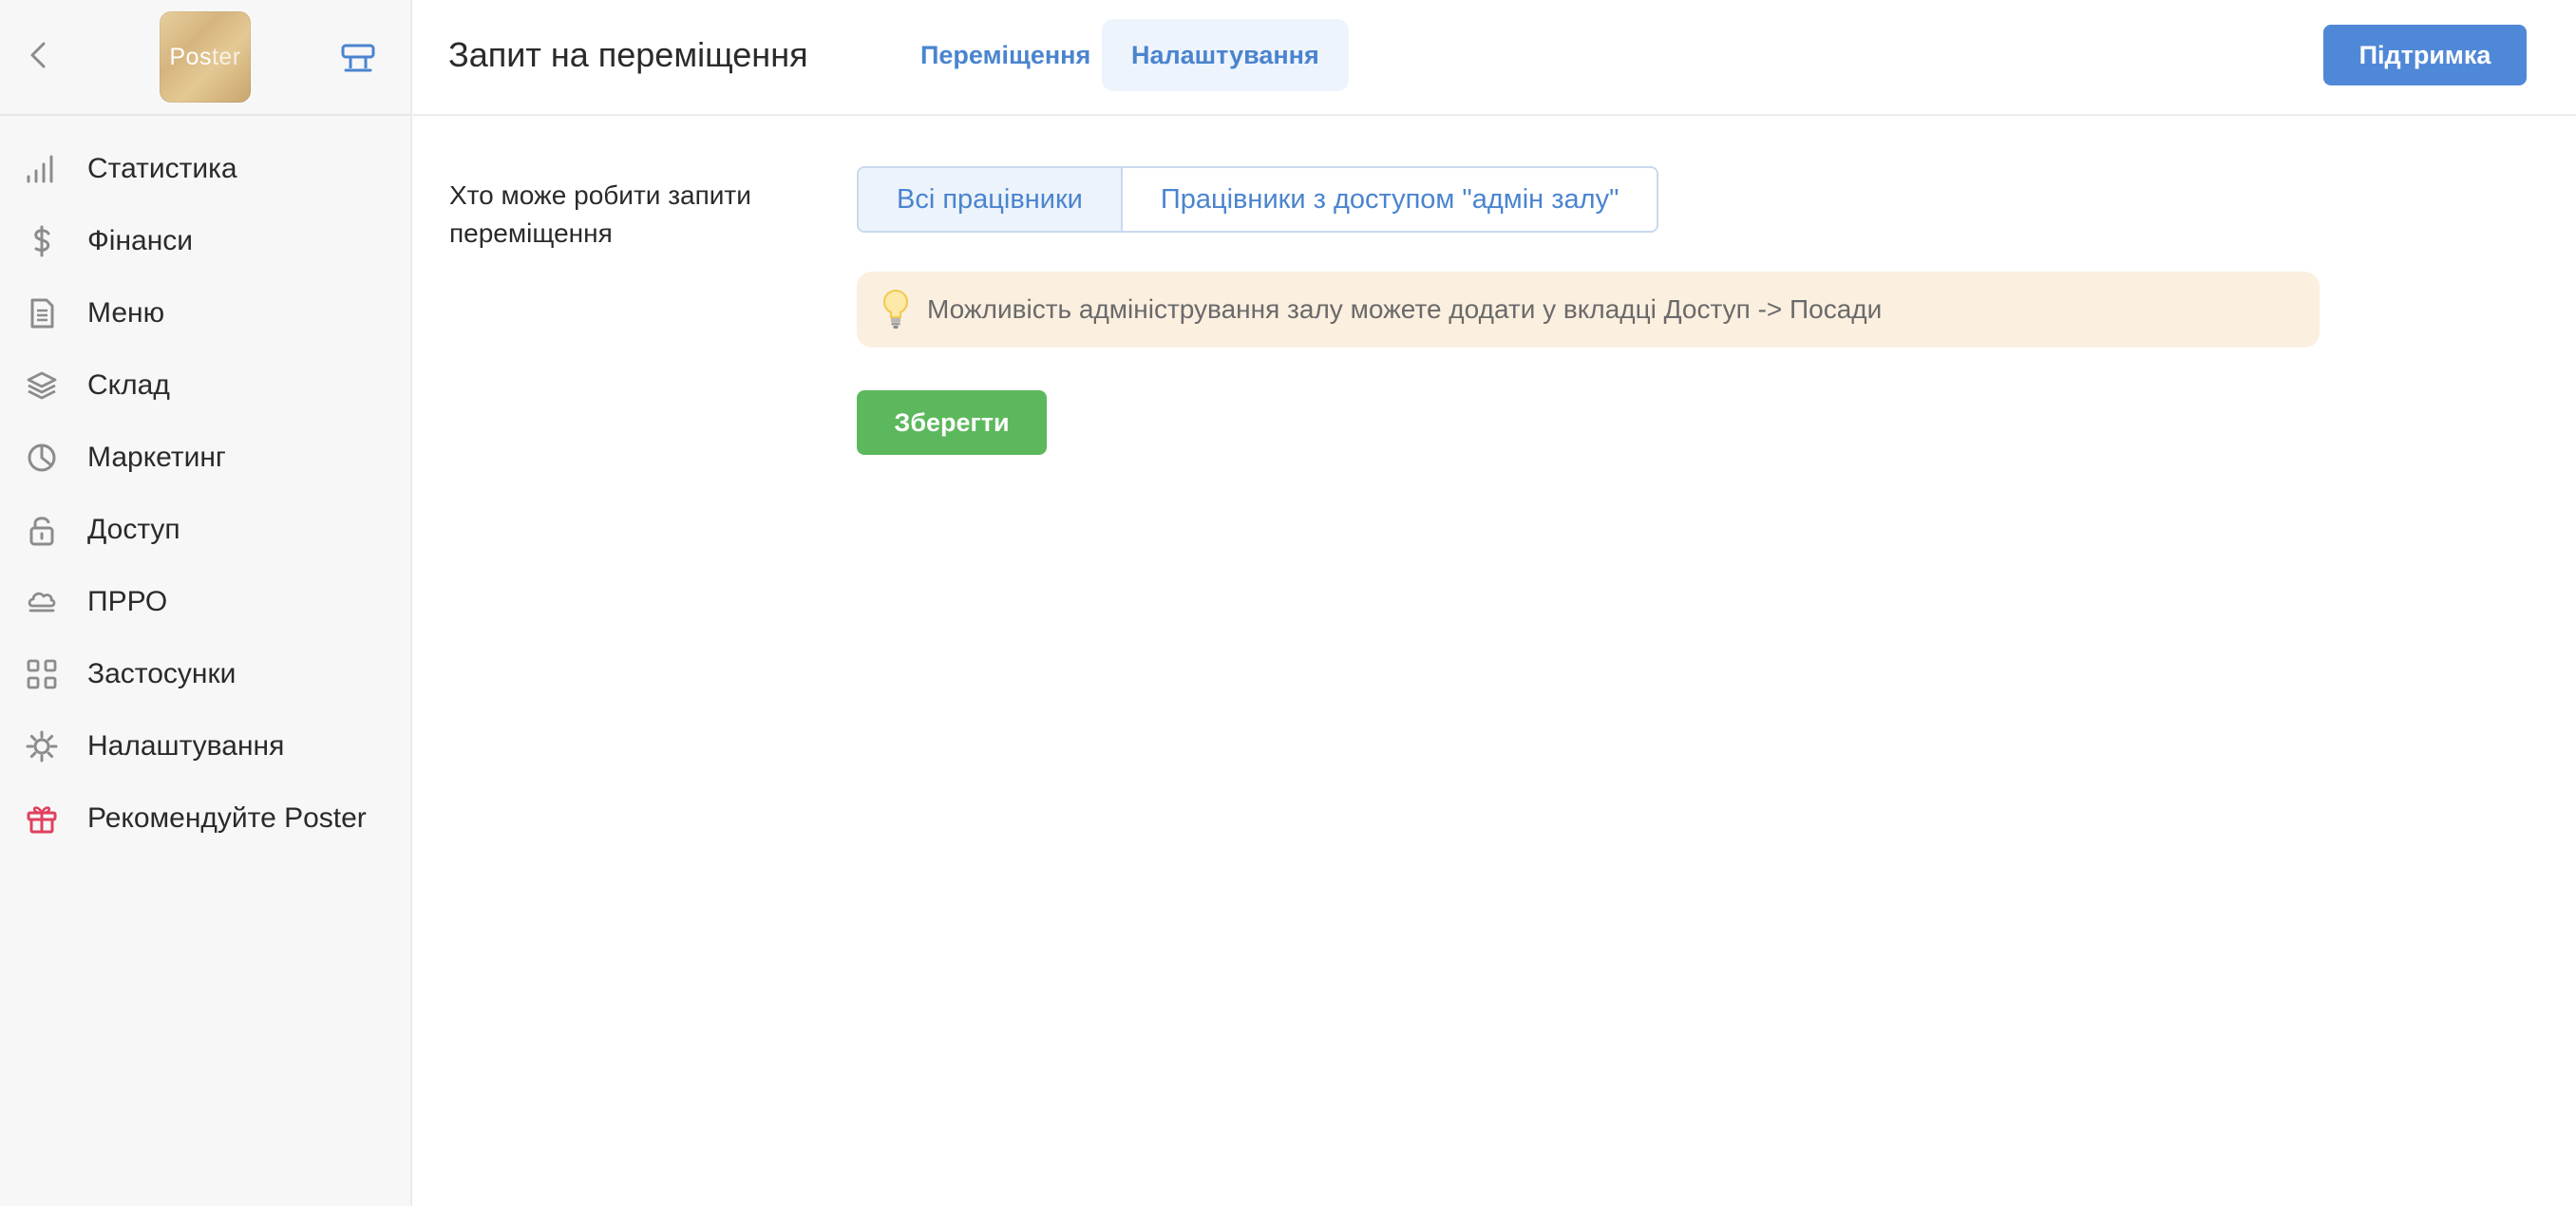  Describe the element at coordinates (42, 602) in the screenshot. I see `cloud-icon` at that location.